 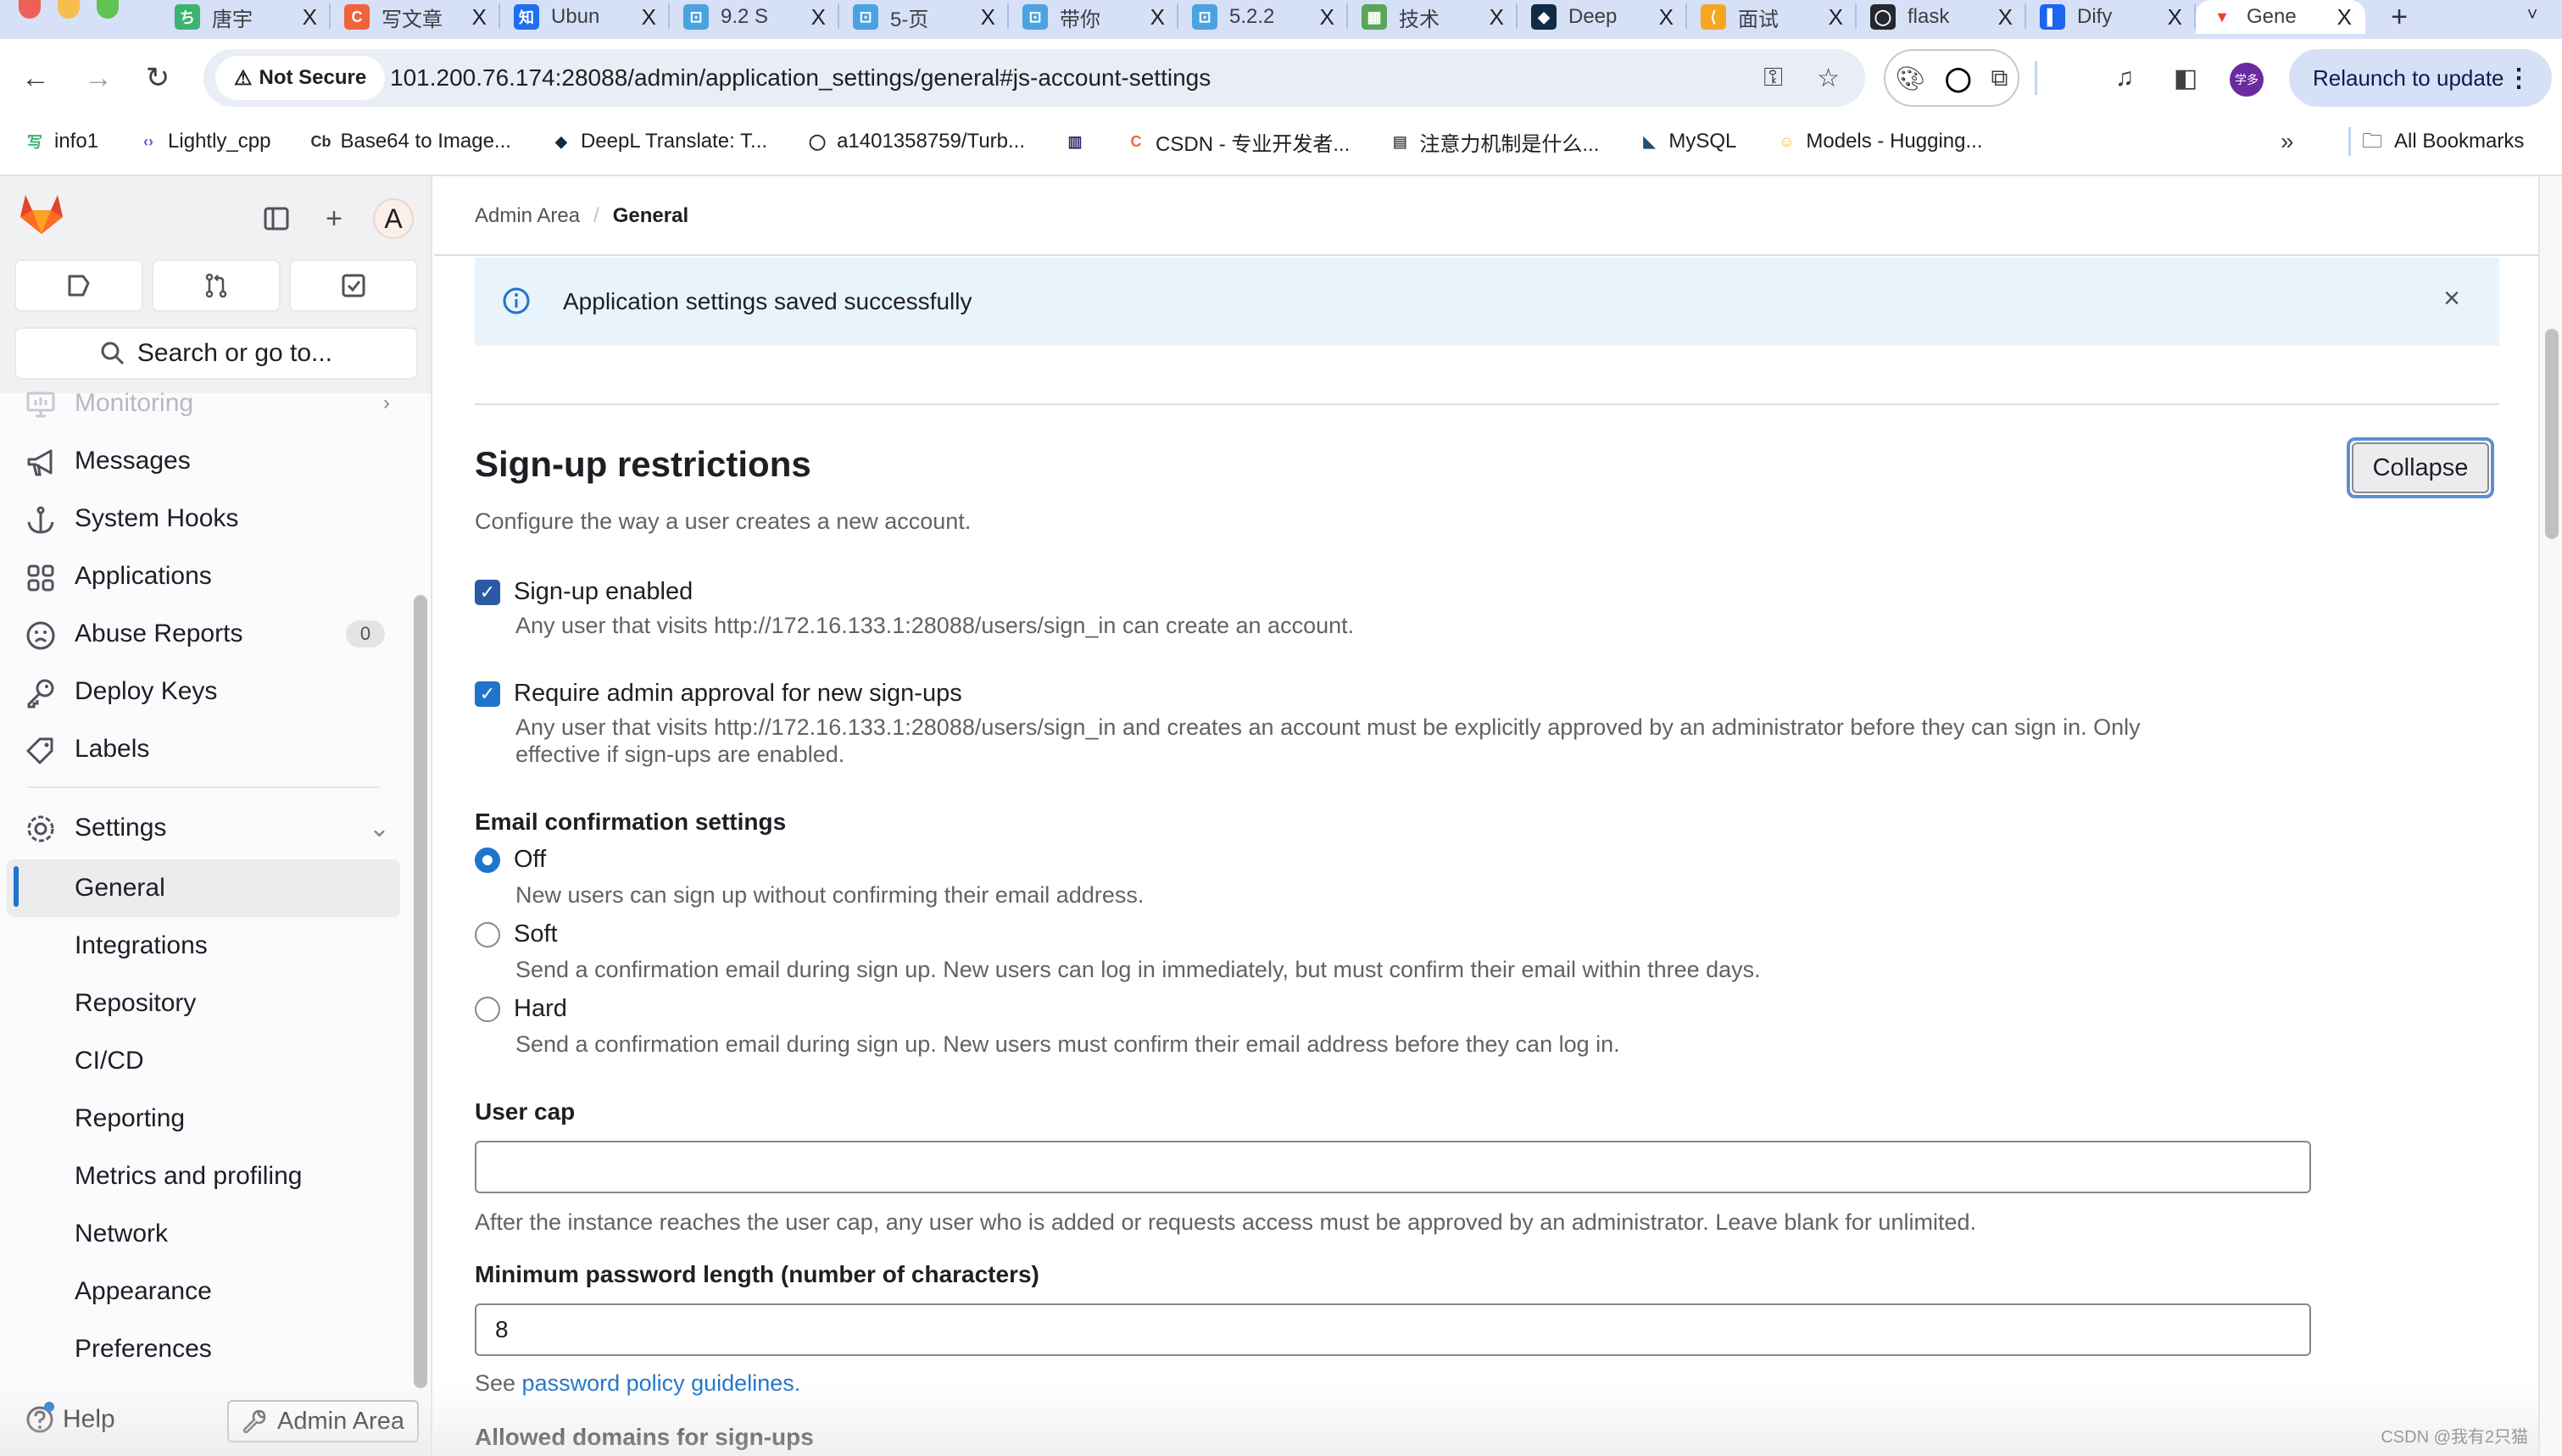 What do you see at coordinates (207, 404) in the screenshot?
I see `sidebar-item-monitoring: Monitoring ›` at bounding box center [207, 404].